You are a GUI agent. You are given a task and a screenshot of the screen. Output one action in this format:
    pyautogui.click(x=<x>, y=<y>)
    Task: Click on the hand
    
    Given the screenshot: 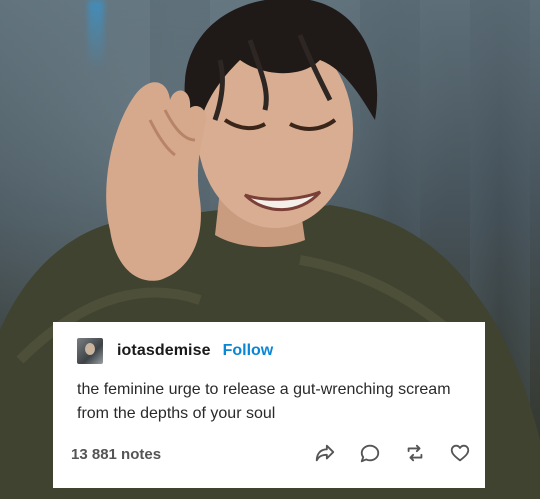 What is the action you would take?
    pyautogui.click(x=156, y=181)
    